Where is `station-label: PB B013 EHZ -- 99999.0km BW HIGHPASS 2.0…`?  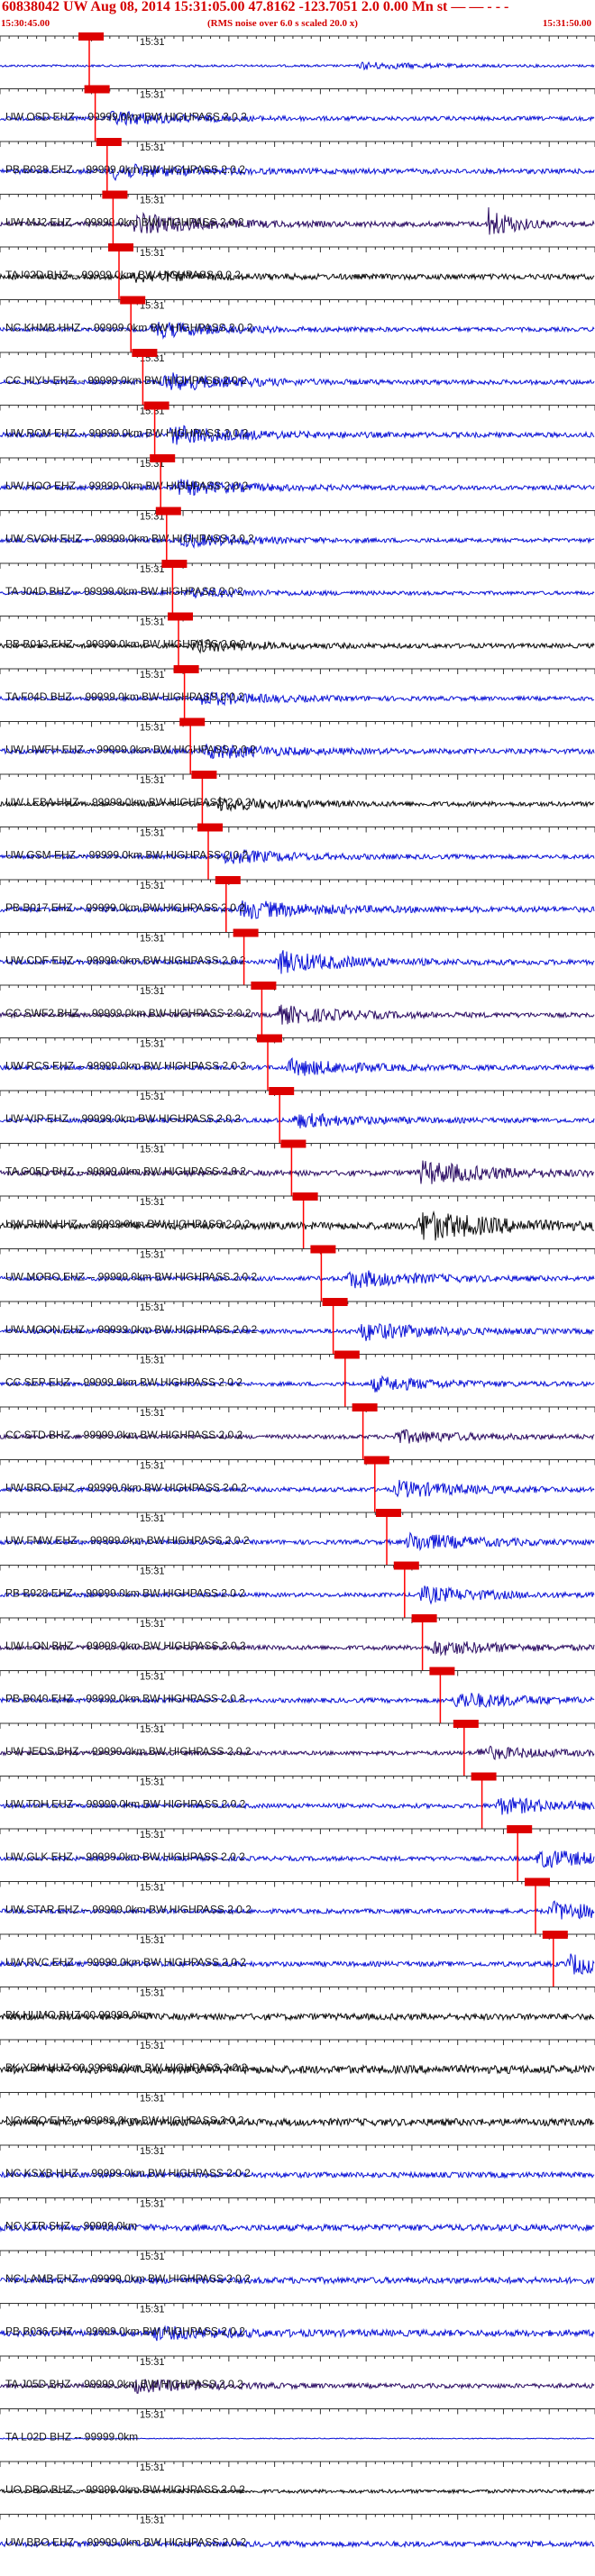
station-label: PB B013 EHZ -- 99999.0km BW HIGHPASS 2.0… is located at coordinates (125, 644).